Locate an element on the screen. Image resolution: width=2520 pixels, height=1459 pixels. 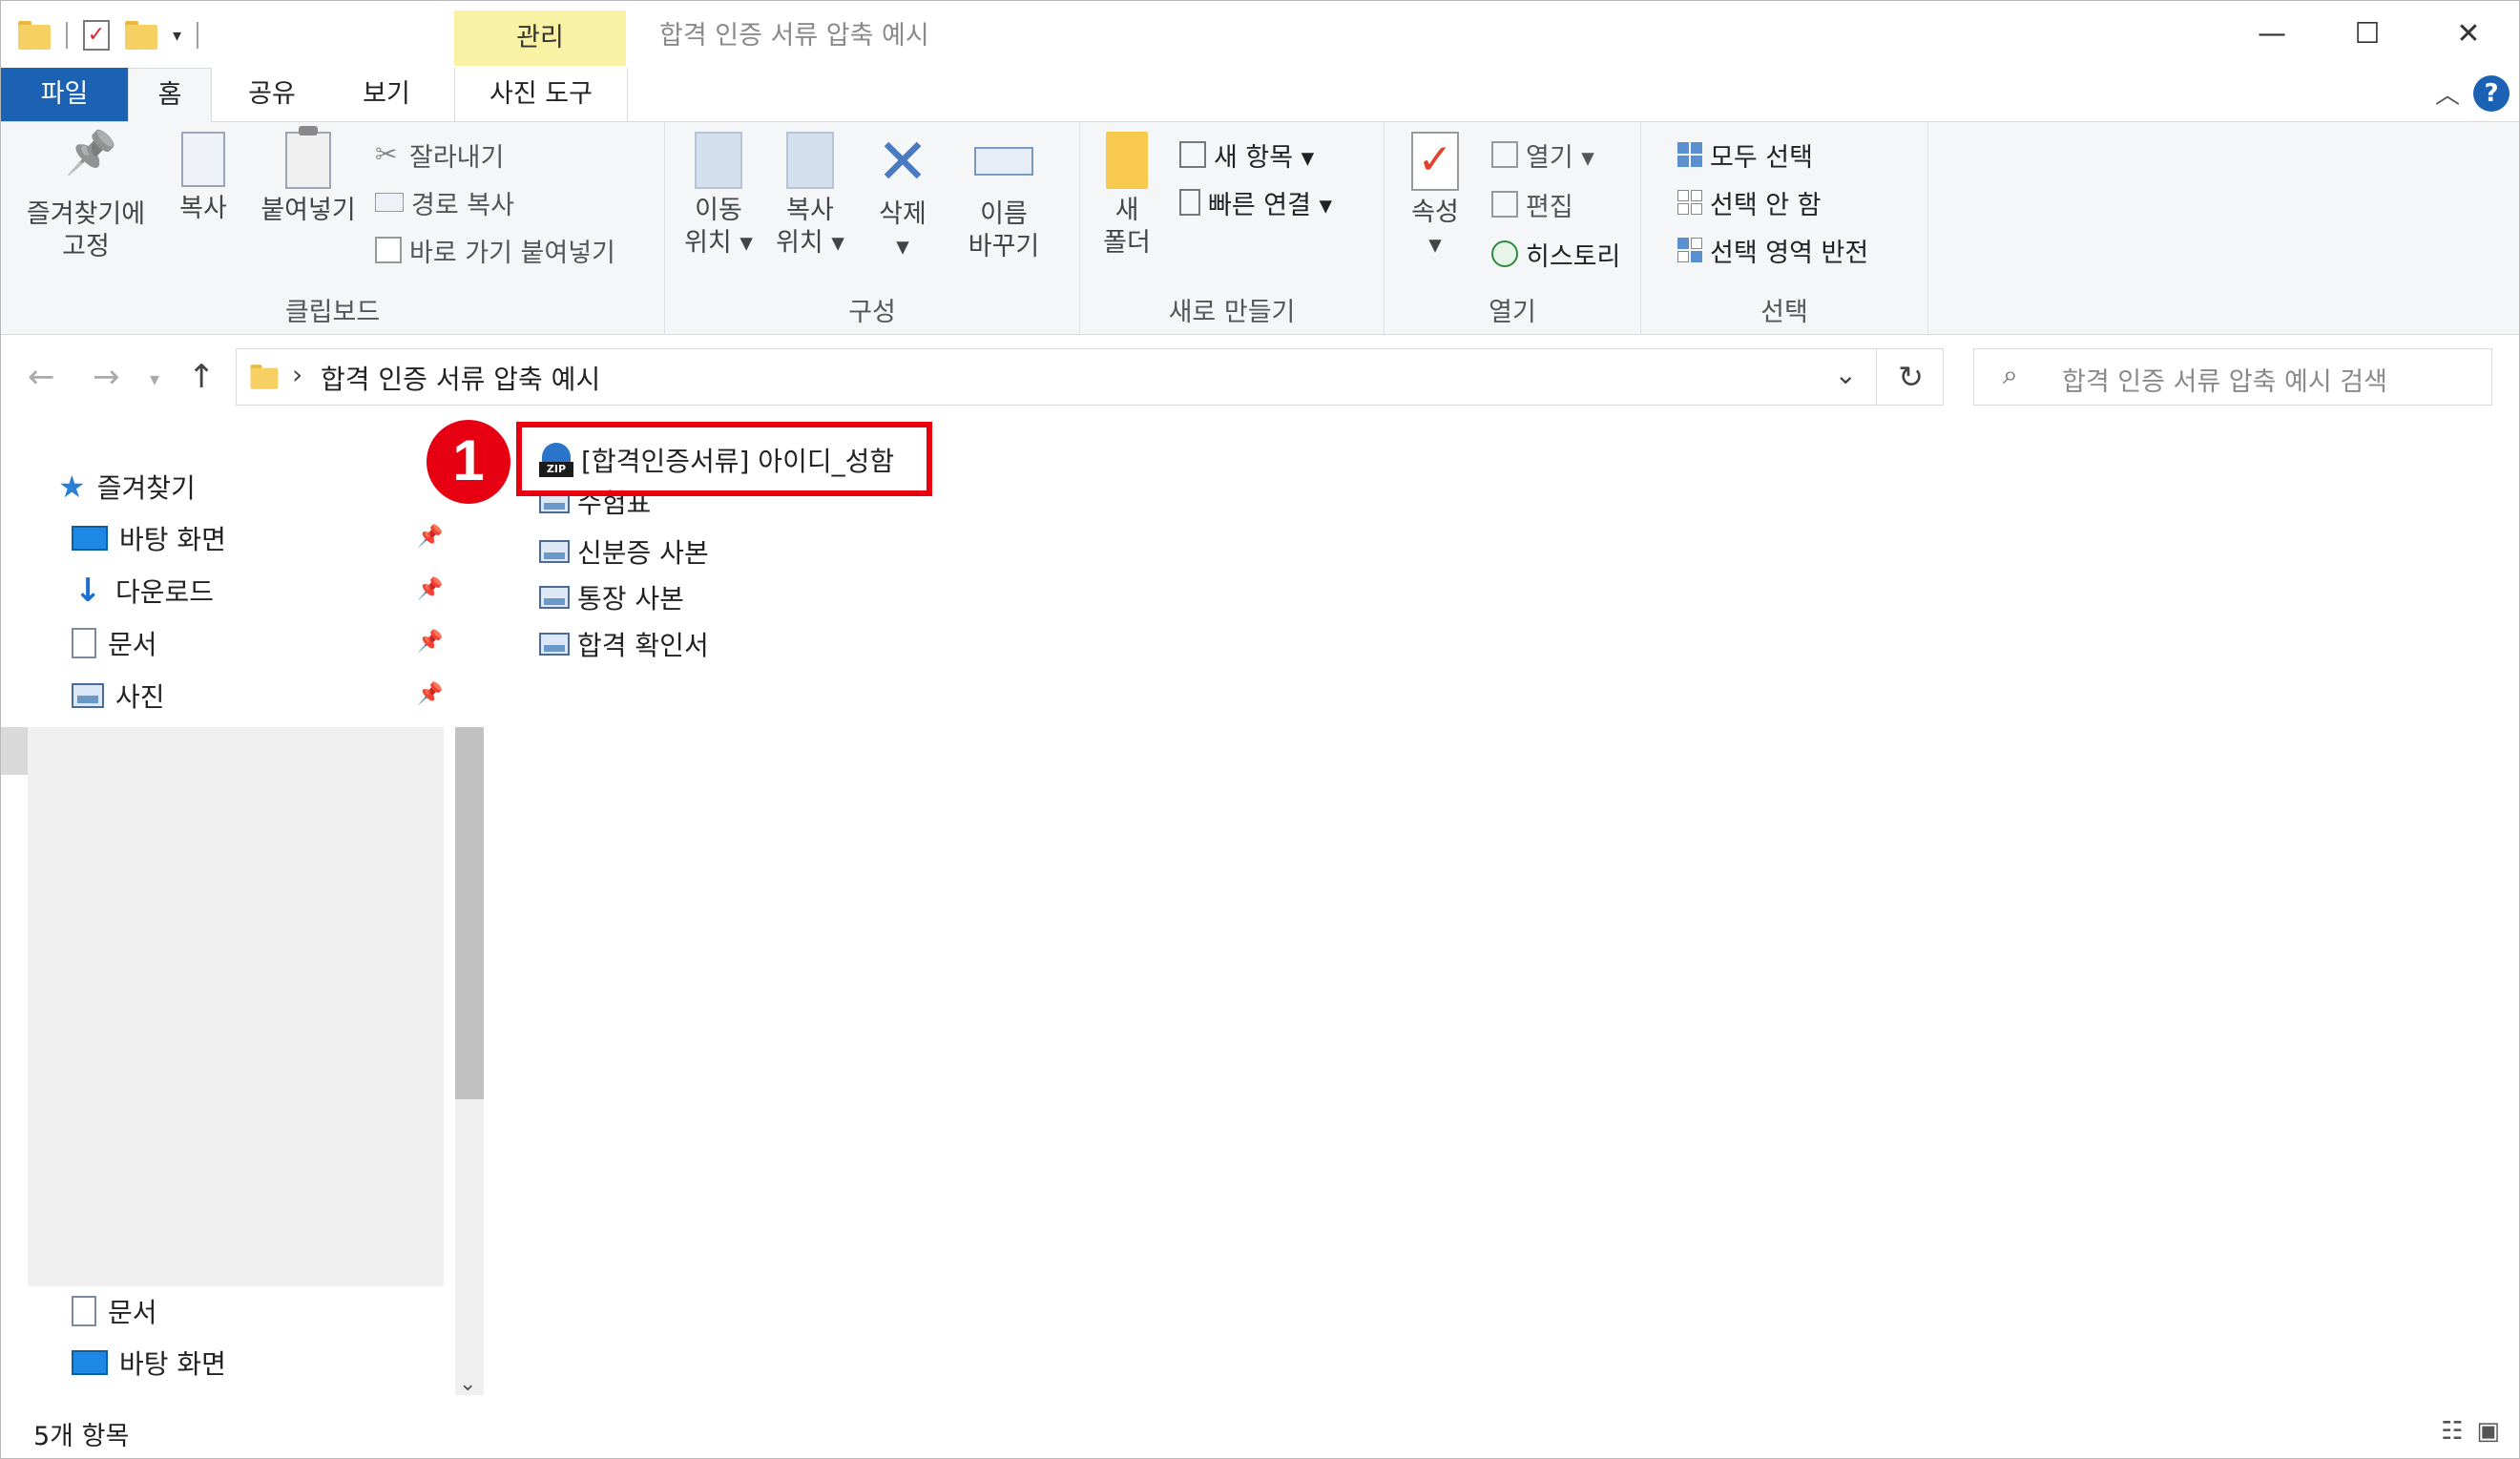
documents-icon is located at coordinates (84, 643).